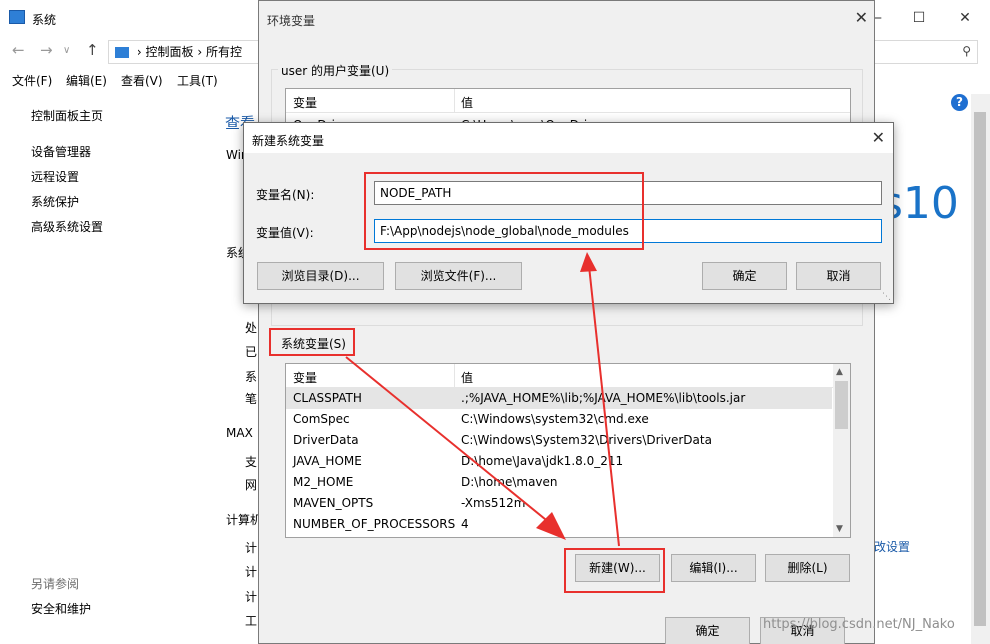 The image size is (990, 644). I want to click on annotation-arrows, so click(482, 399).